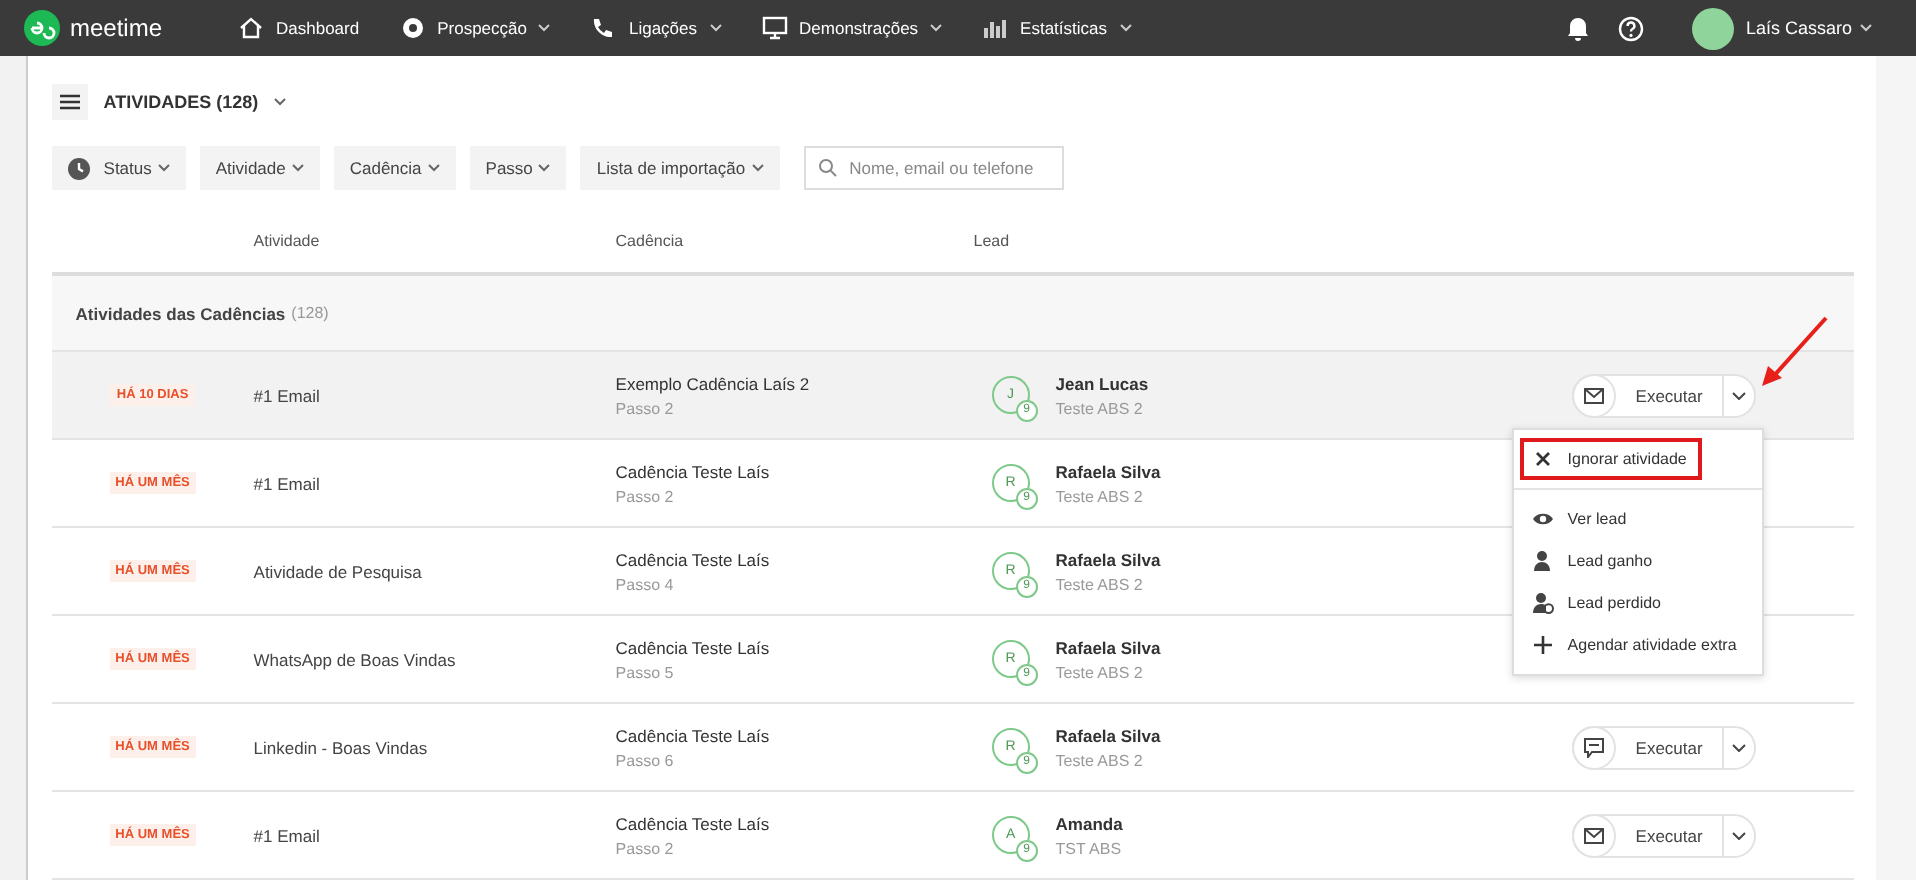  Describe the element at coordinates (1637, 561) in the screenshot. I see `menu-item: Lead ganho` at that location.